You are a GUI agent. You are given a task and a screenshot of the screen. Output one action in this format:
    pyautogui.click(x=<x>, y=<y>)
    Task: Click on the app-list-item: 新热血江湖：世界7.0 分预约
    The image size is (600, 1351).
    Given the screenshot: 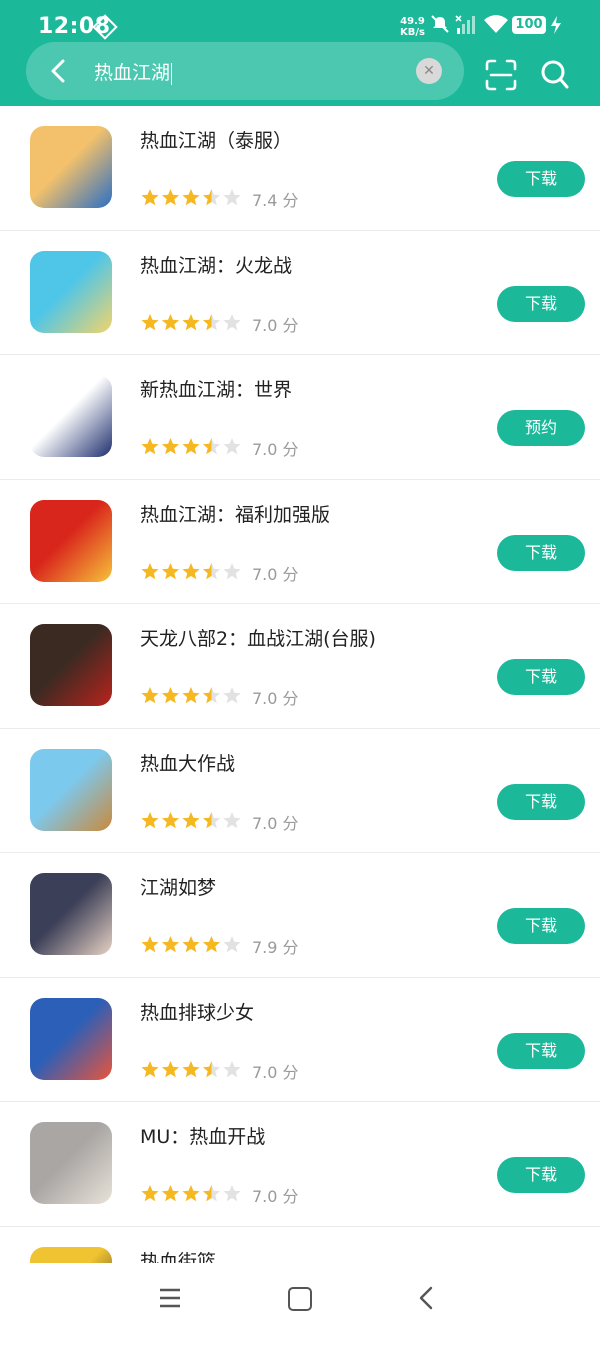 What is the action you would take?
    pyautogui.click(x=300, y=417)
    